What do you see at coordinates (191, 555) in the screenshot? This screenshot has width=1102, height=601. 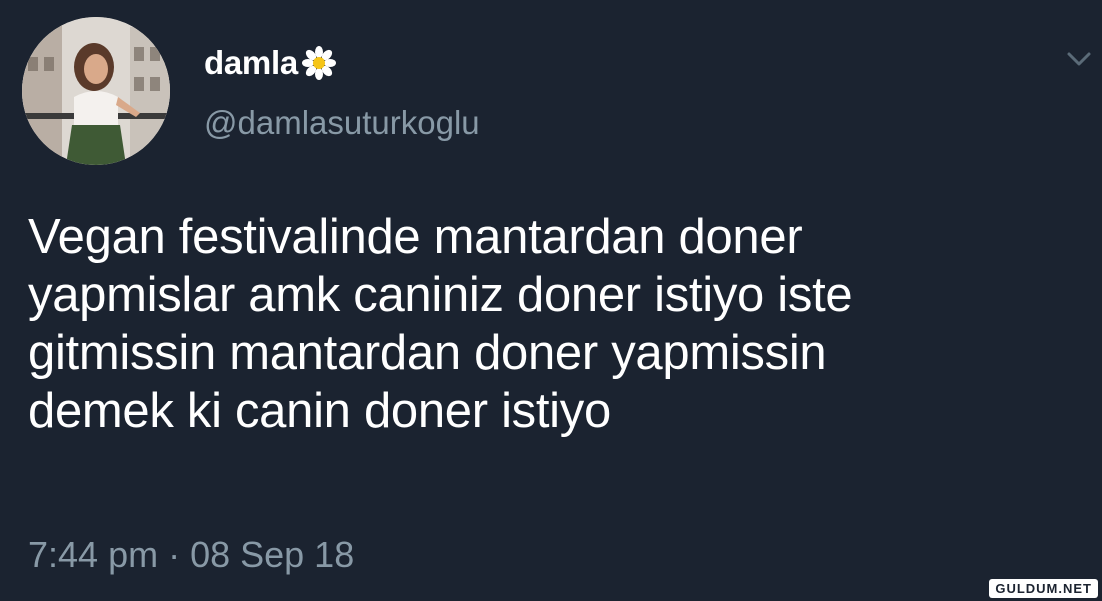 I see `tweet-timestamp: 7:44 pm · 08 Sep 18` at bounding box center [191, 555].